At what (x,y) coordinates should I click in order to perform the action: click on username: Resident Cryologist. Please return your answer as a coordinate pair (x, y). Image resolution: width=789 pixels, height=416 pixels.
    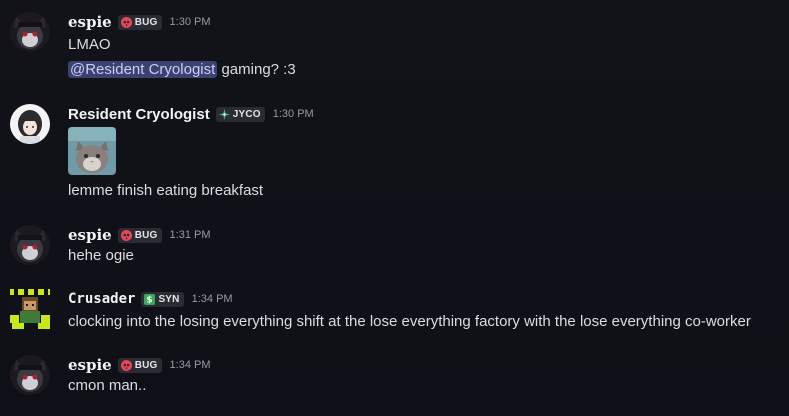
    Looking at the image, I should click on (139, 114).